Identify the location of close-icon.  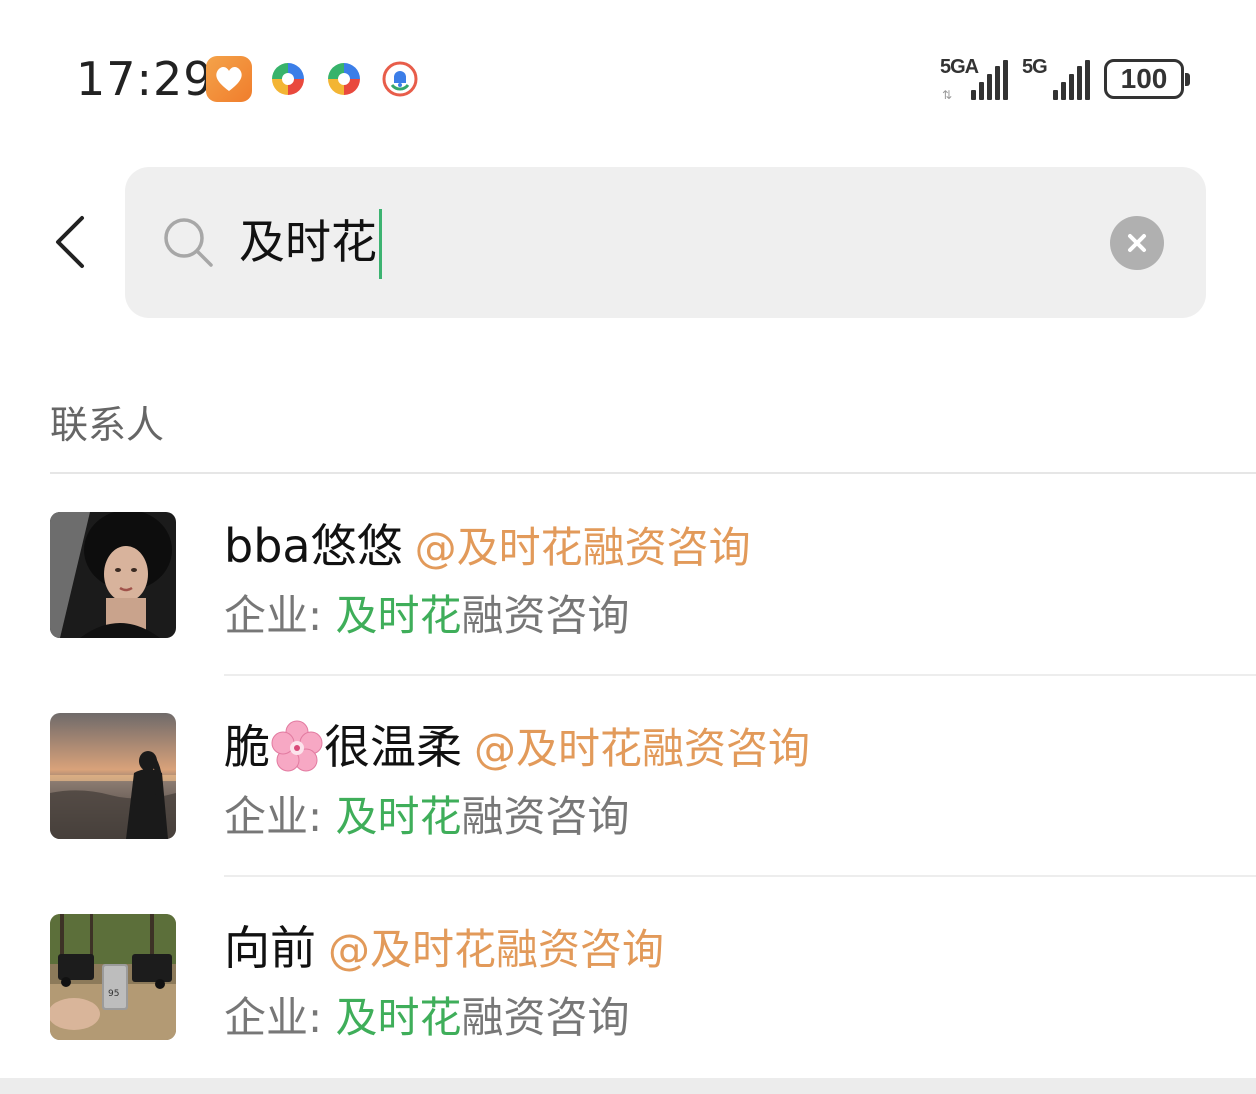
(1137, 243).